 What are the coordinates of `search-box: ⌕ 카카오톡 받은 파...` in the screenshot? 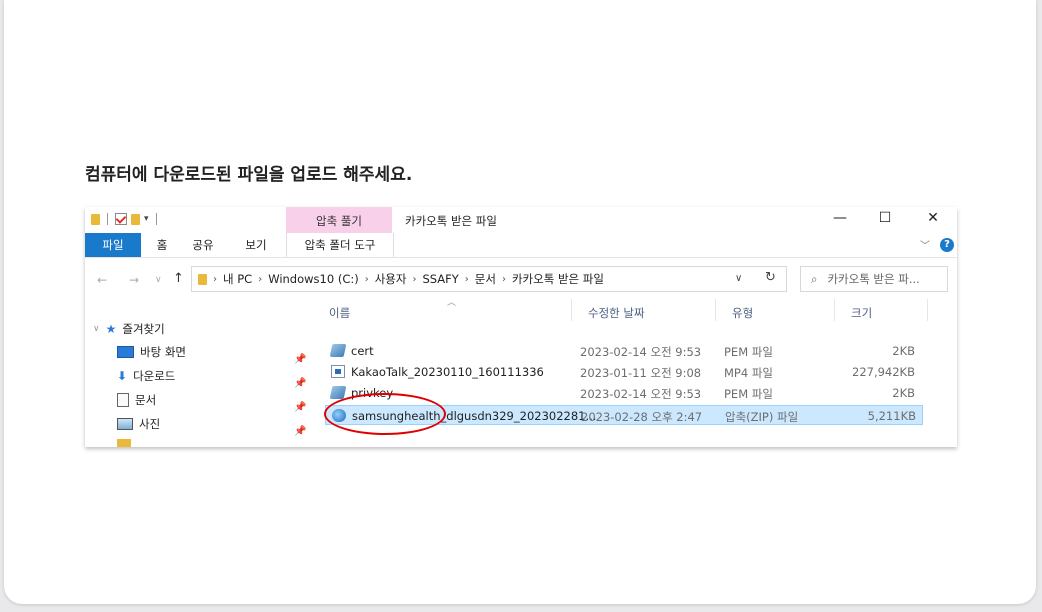 It's located at (874, 279).